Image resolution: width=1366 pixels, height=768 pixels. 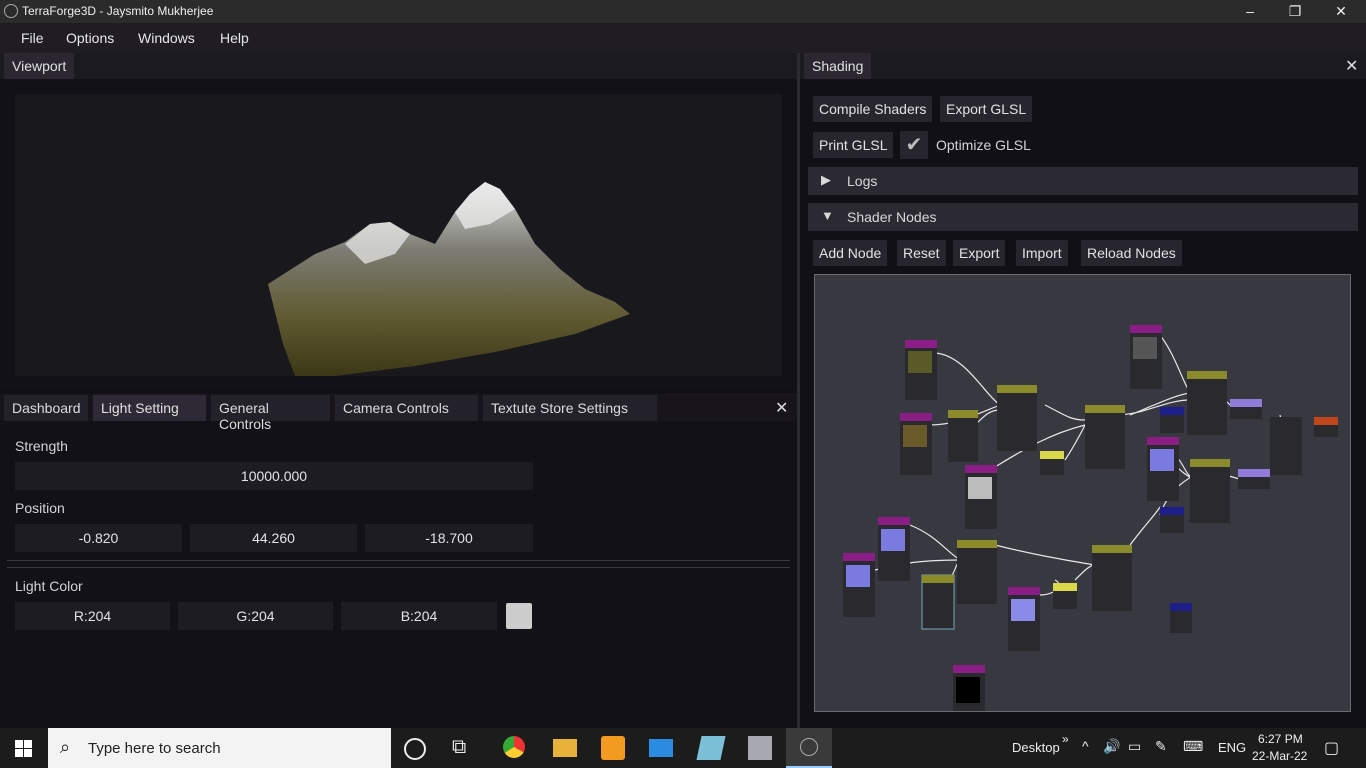 I want to click on close-window-button: ✕, so click(x=1341, y=11).